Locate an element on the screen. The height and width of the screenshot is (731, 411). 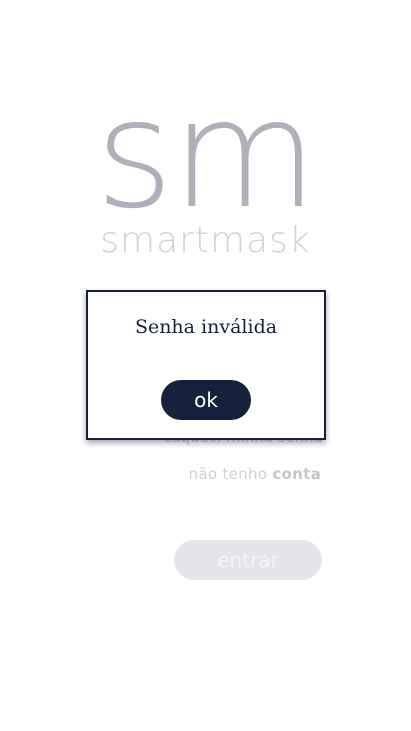
invalid-password-dialog: Senha inválida ok is located at coordinates (206, 365).